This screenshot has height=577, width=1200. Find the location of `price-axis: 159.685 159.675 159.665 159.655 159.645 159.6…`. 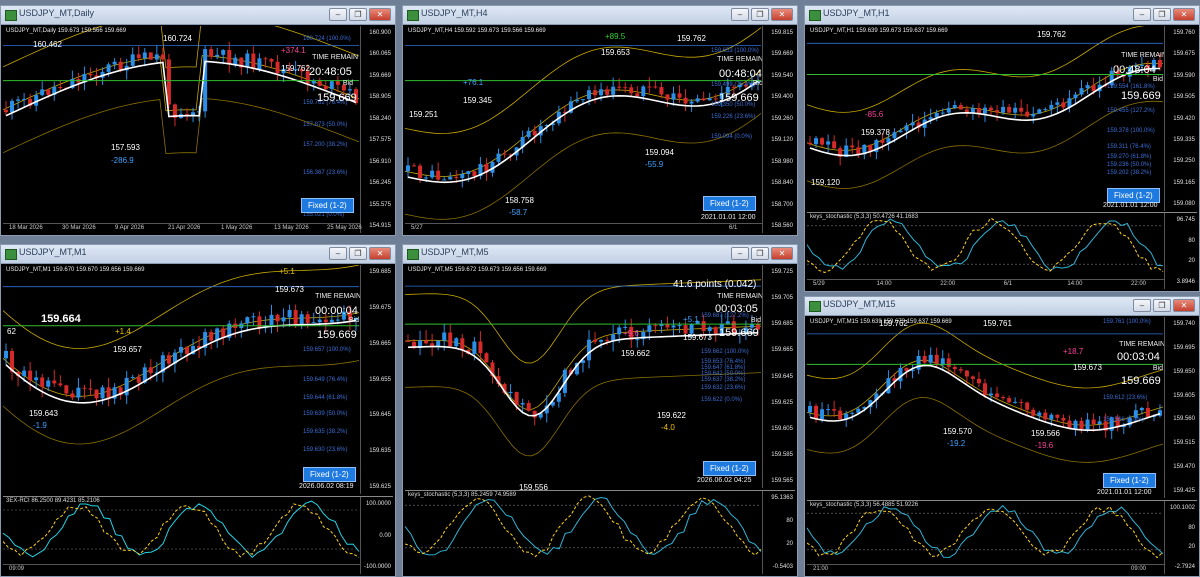

price-axis: 159.685 159.675 159.665 159.655 159.645 159.6… is located at coordinates (376, 379).